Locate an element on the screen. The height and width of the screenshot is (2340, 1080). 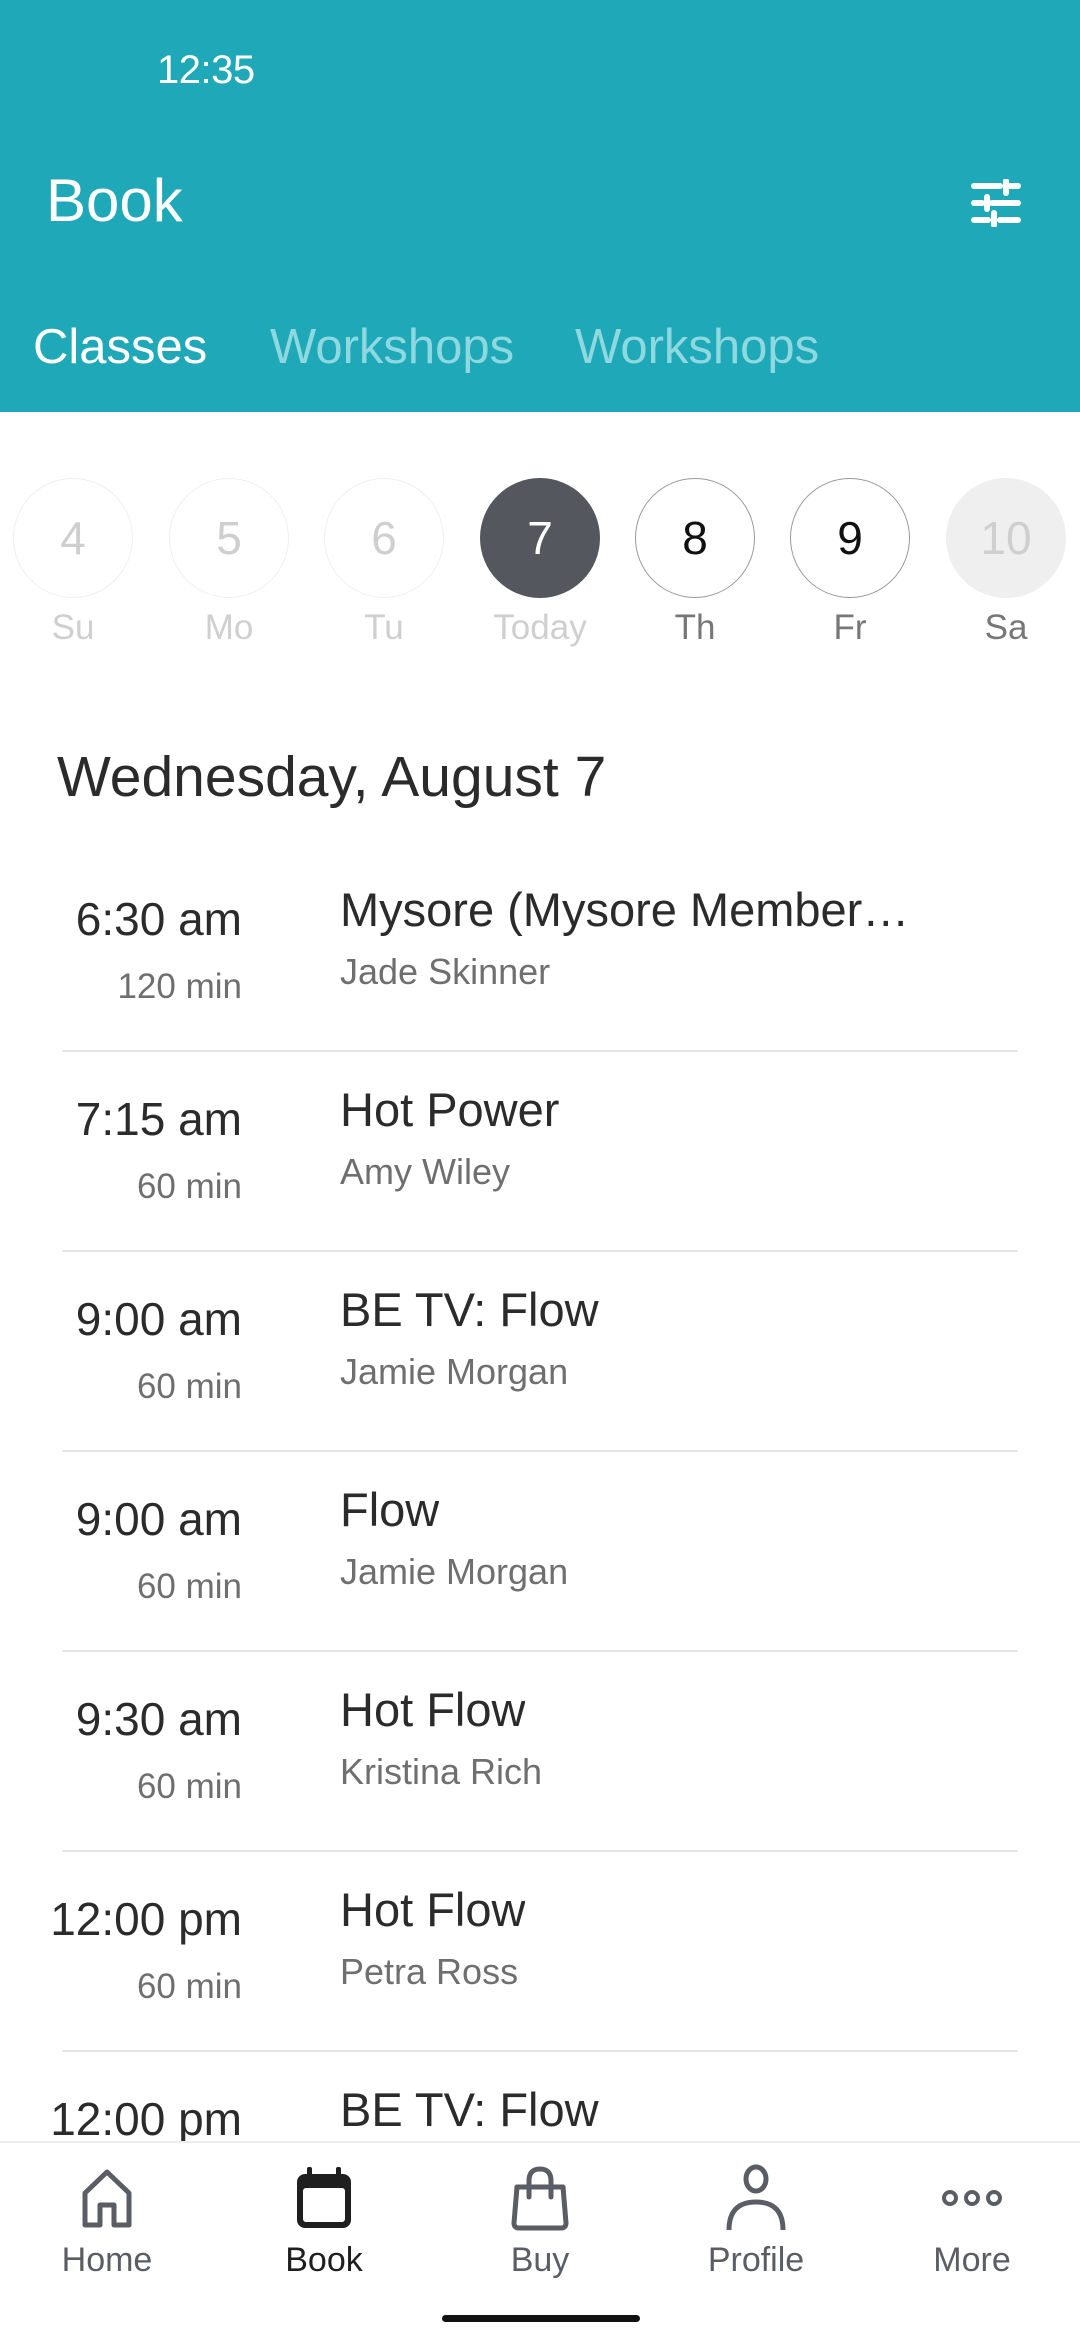
nav-home-label: Home is located at coordinates (107, 2260).